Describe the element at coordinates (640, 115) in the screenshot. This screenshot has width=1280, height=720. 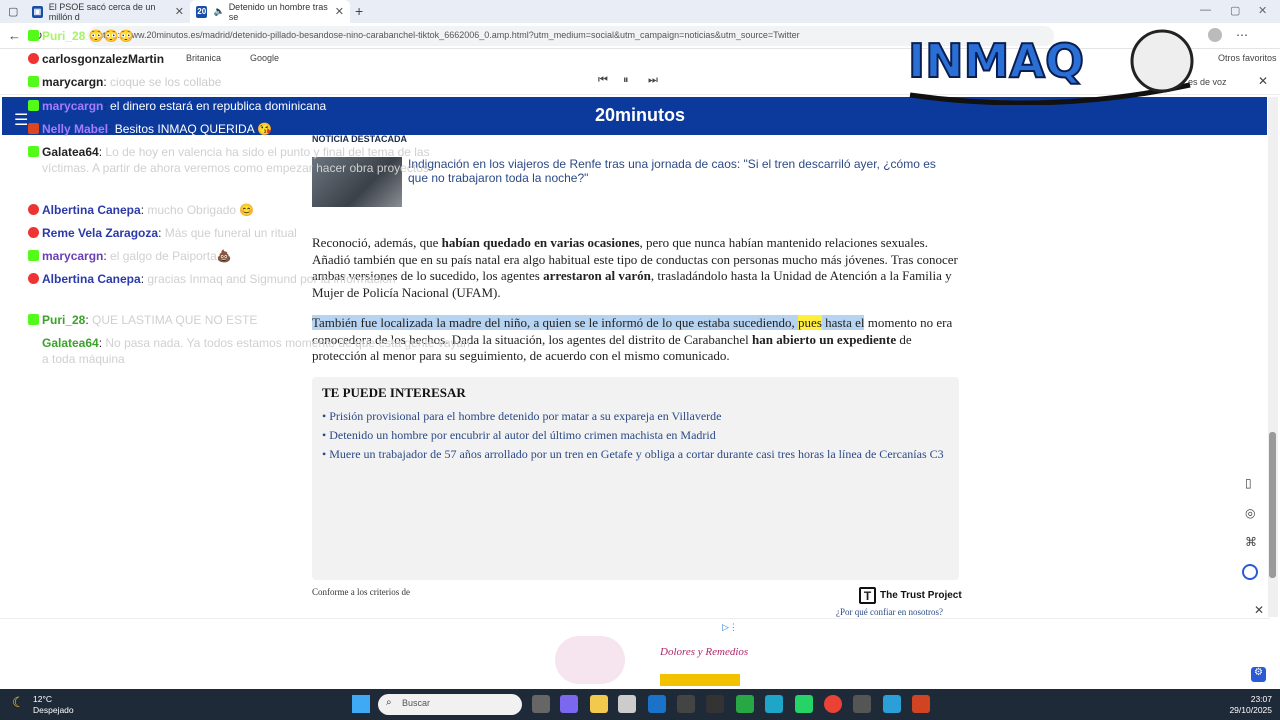
I see `site-logo: 20minutos` at that location.